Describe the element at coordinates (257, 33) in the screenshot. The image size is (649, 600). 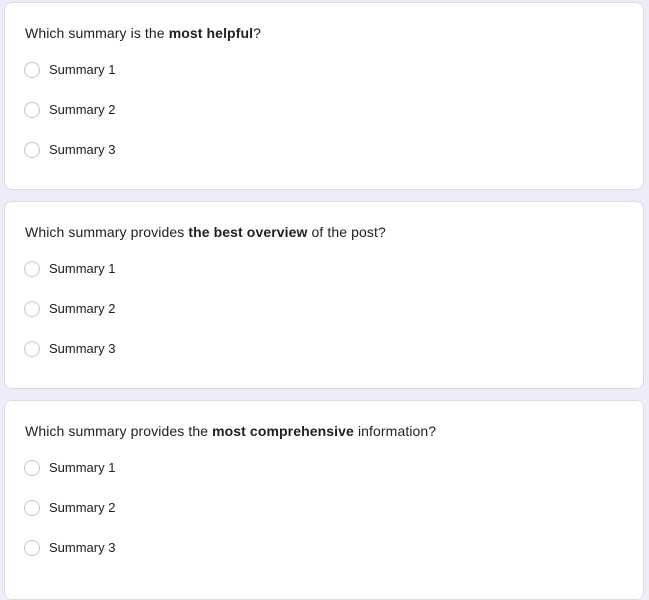
I see `question-text-end: ?` at that location.